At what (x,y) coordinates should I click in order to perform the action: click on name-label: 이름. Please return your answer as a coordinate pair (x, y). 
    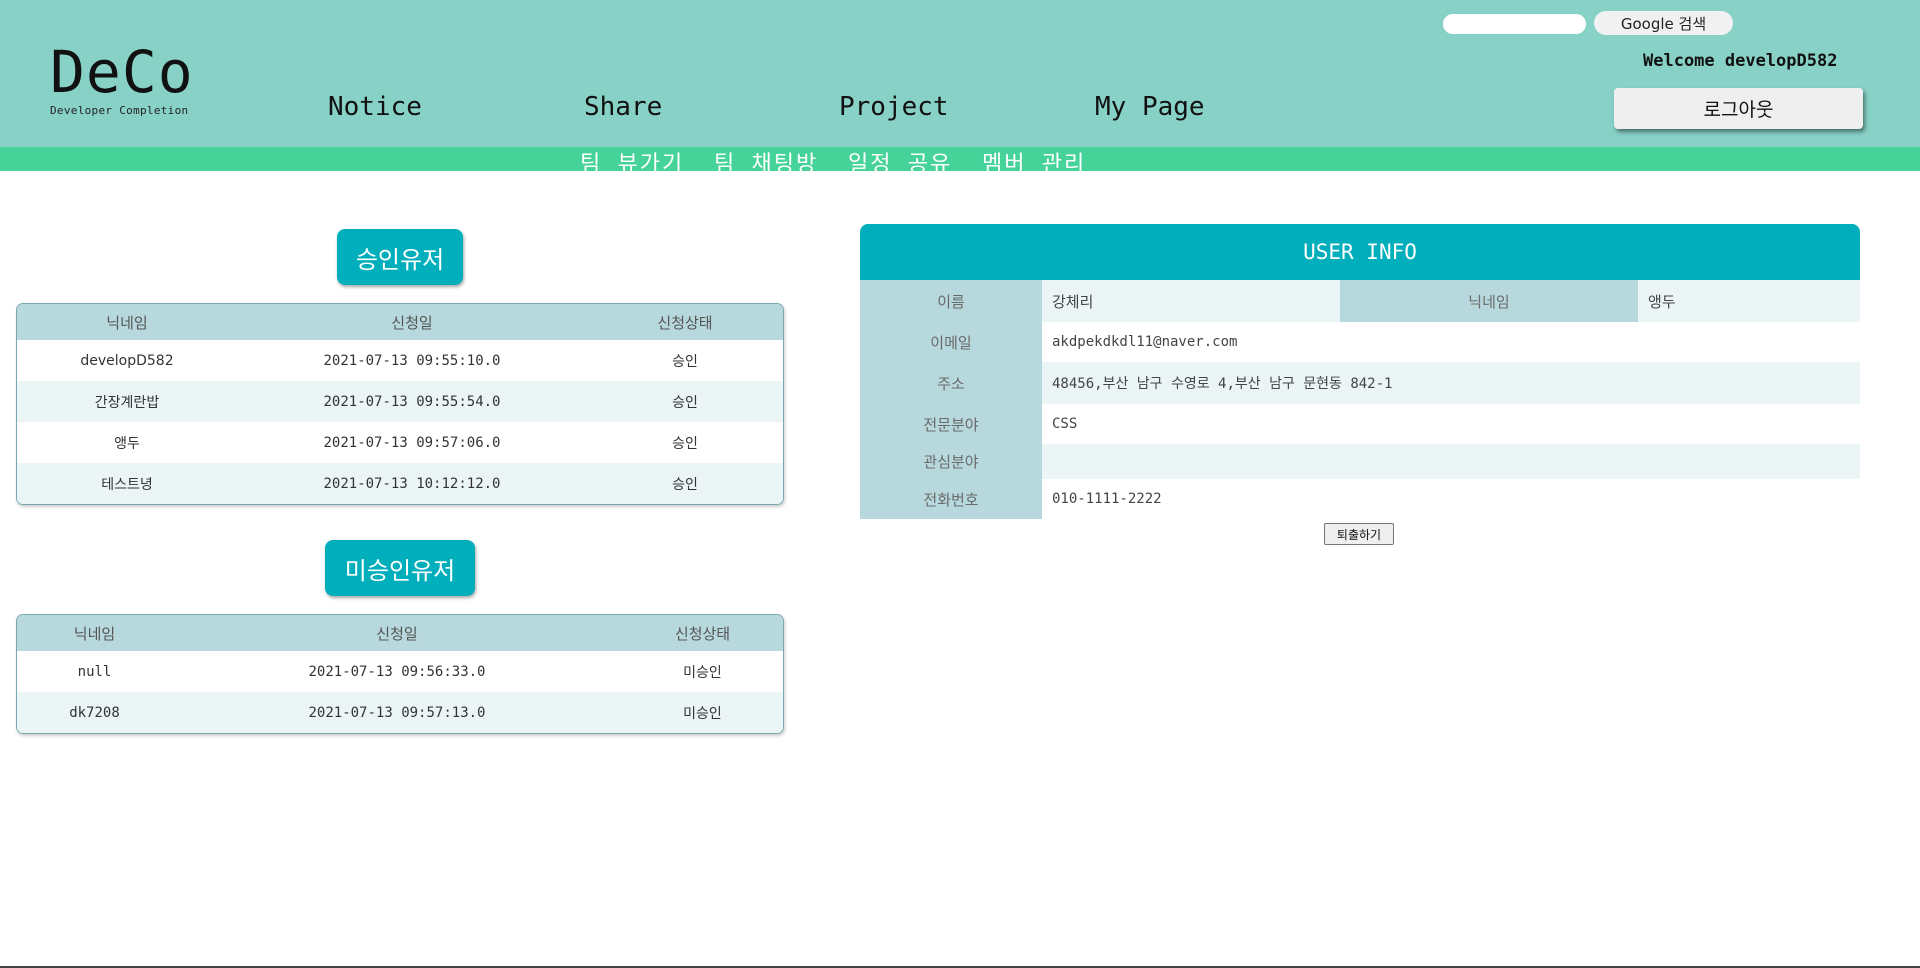
    Looking at the image, I should click on (951, 301).